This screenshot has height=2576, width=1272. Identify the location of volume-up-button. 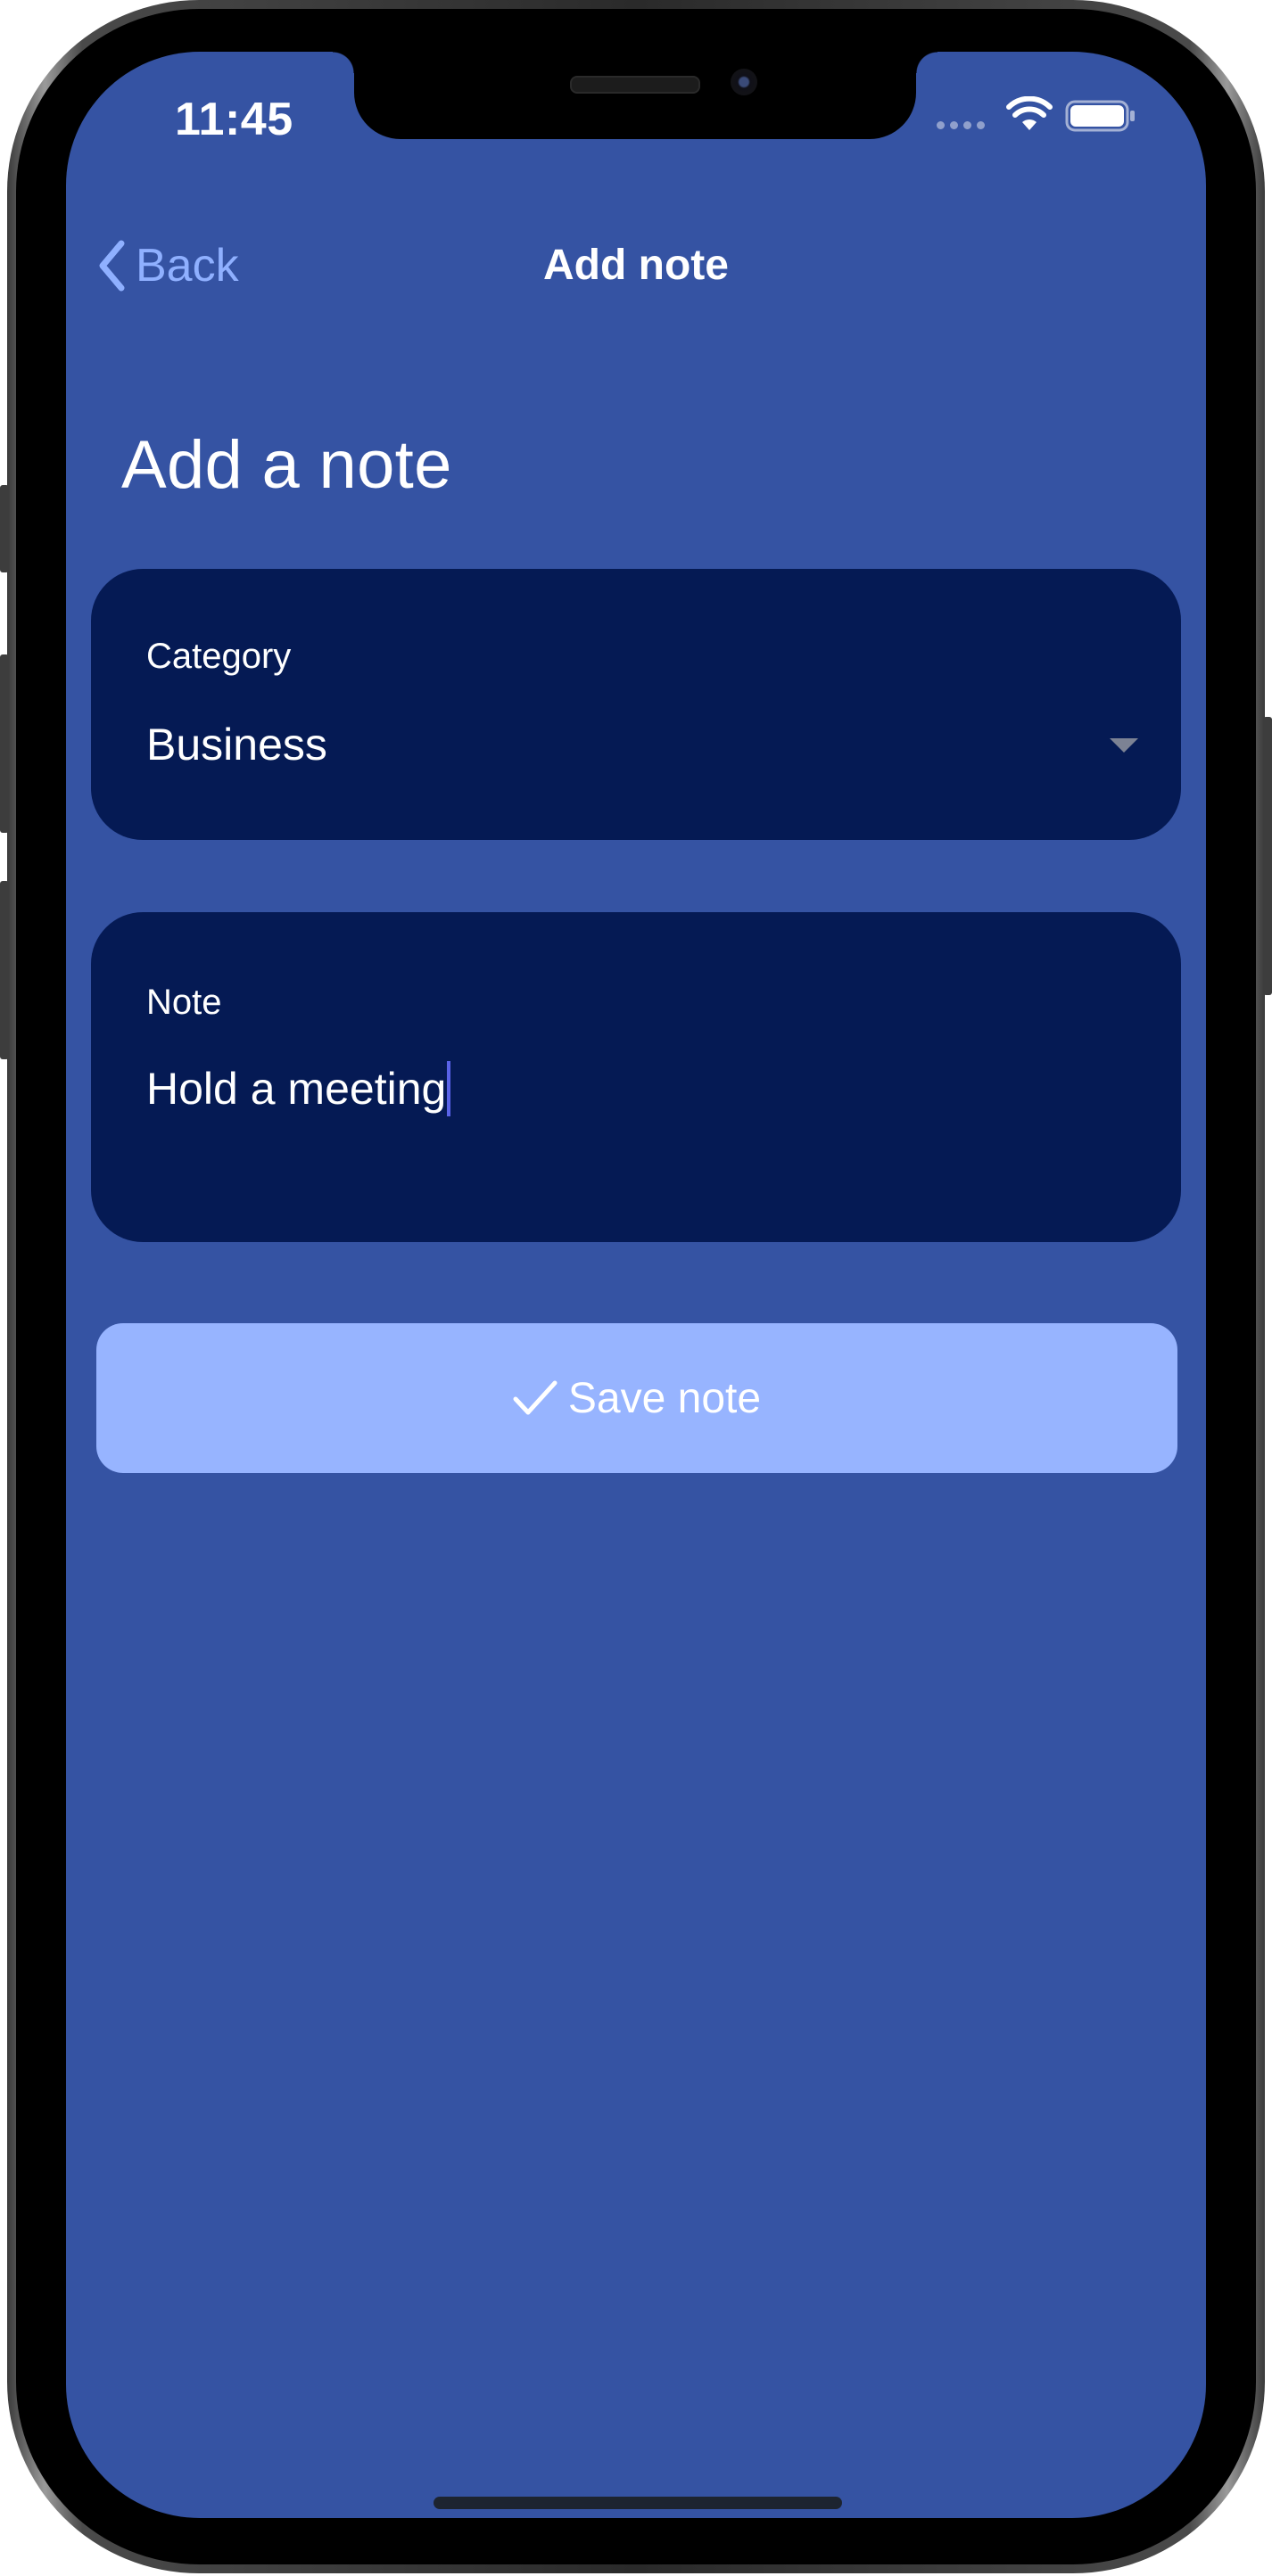
(4, 743).